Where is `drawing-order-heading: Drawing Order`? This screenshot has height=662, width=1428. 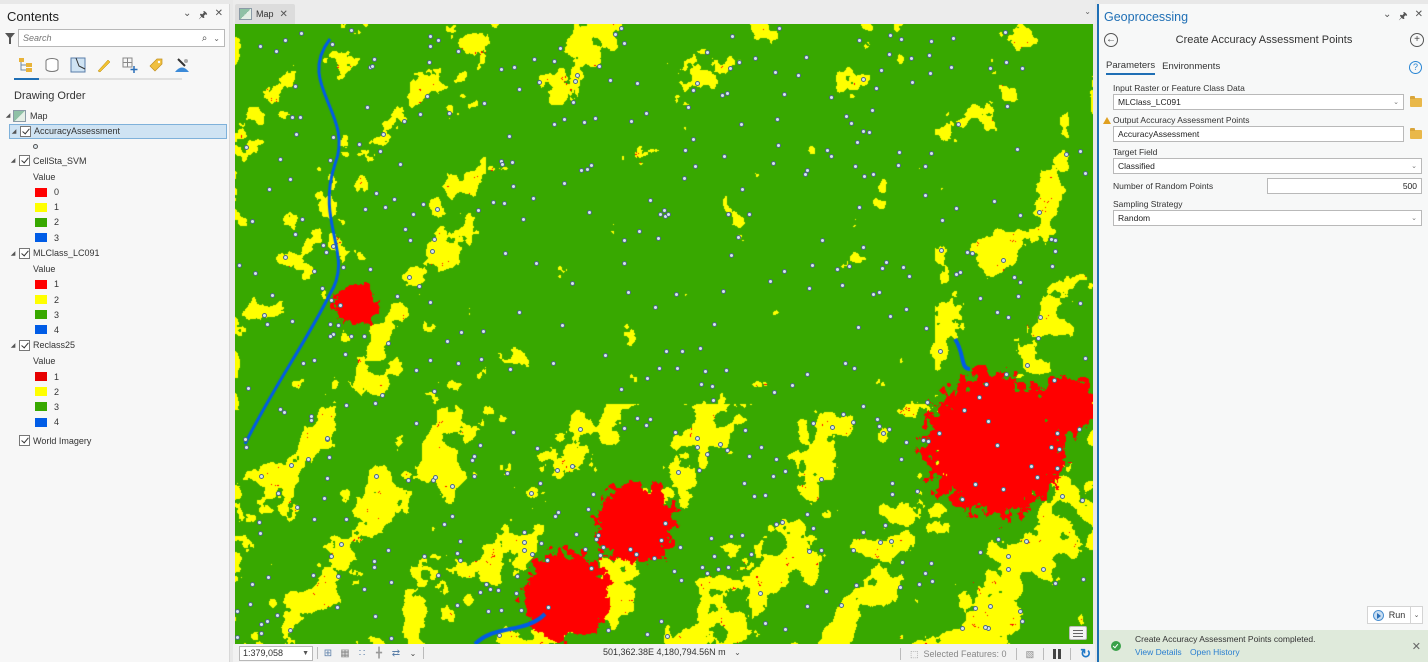 drawing-order-heading: Drawing Order is located at coordinates (50, 96).